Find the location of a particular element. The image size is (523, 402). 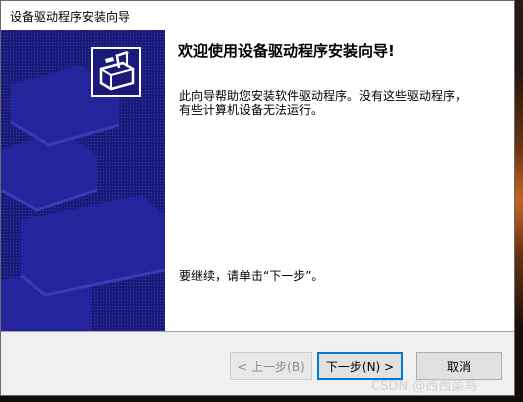

back-button: < 上一步(B) is located at coordinates (271, 366).